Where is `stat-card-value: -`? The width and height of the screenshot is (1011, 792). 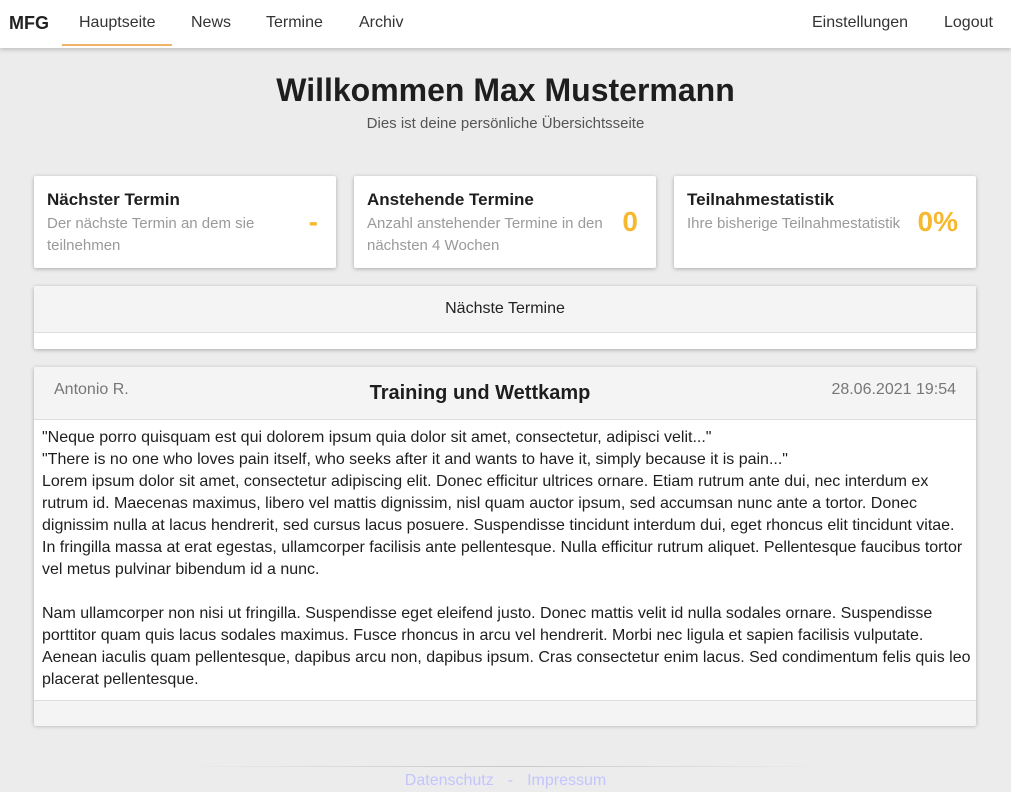
stat-card-value: - is located at coordinates (313, 221).